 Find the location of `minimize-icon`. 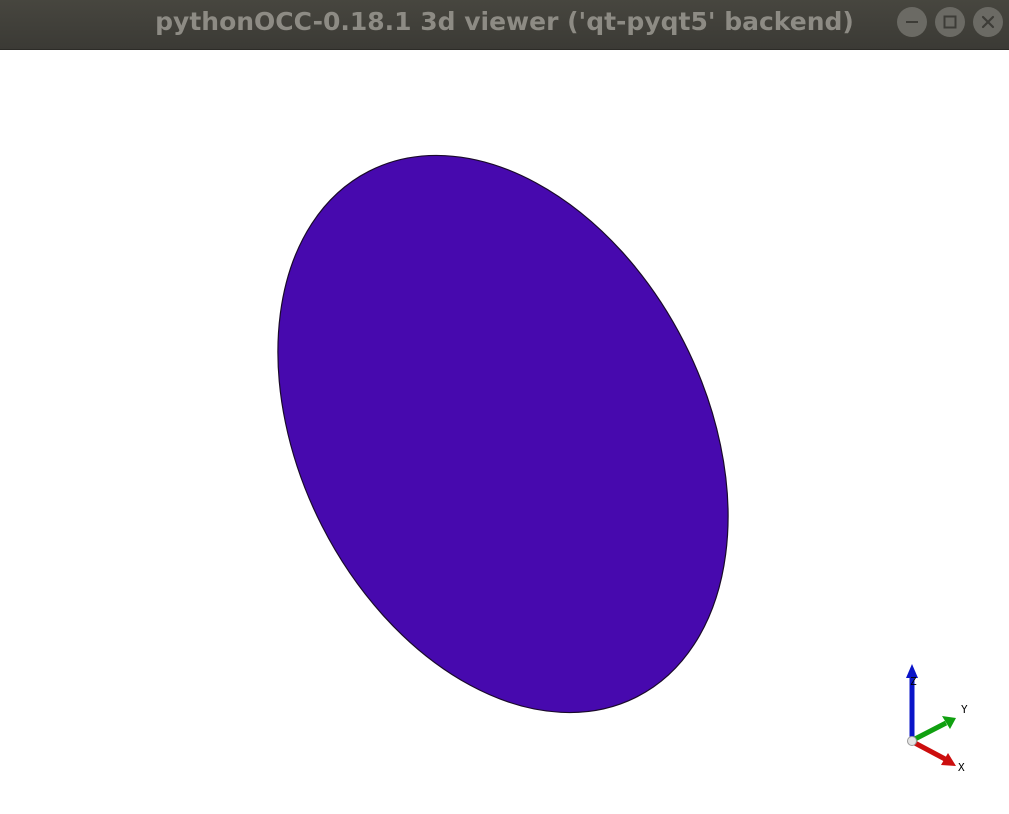

minimize-icon is located at coordinates (912, 22).